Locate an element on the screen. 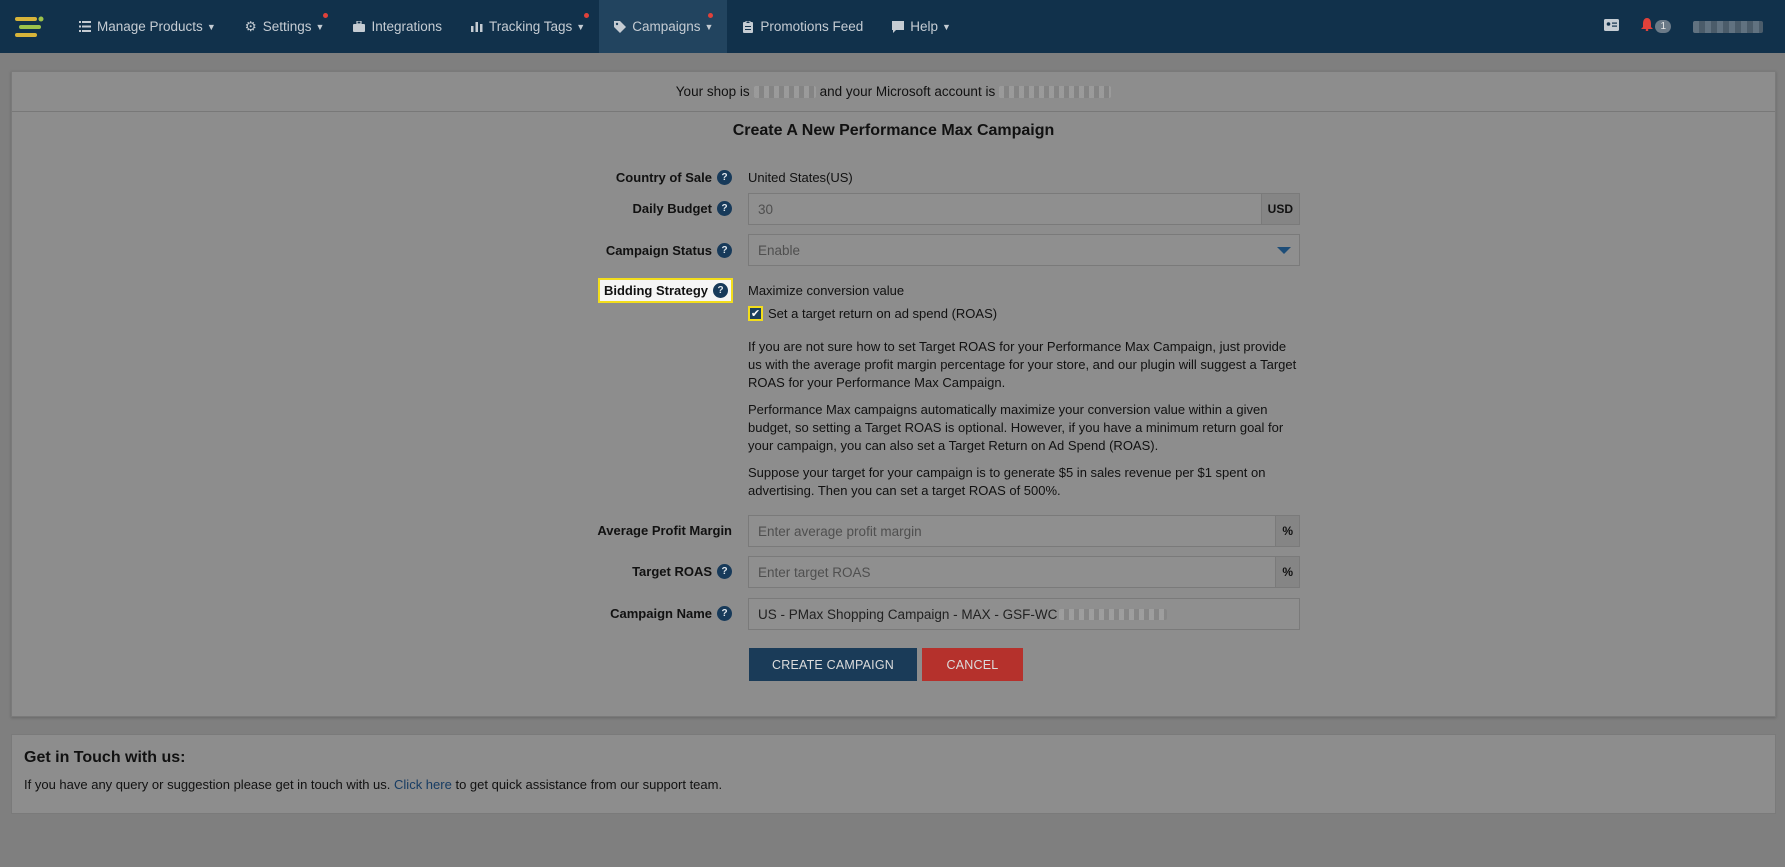  daily-budget-label: Daily Budget ? is located at coordinates (682, 208).